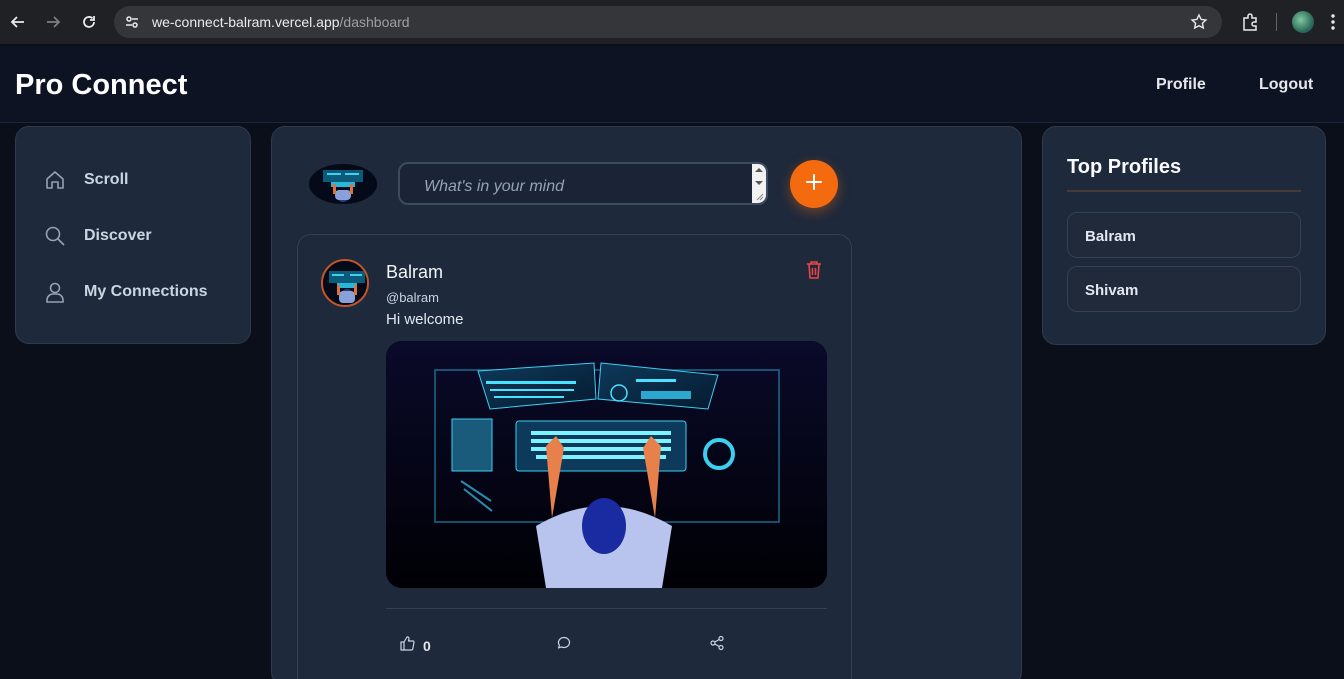  I want to click on toolbar-separator, so click(1276, 22).